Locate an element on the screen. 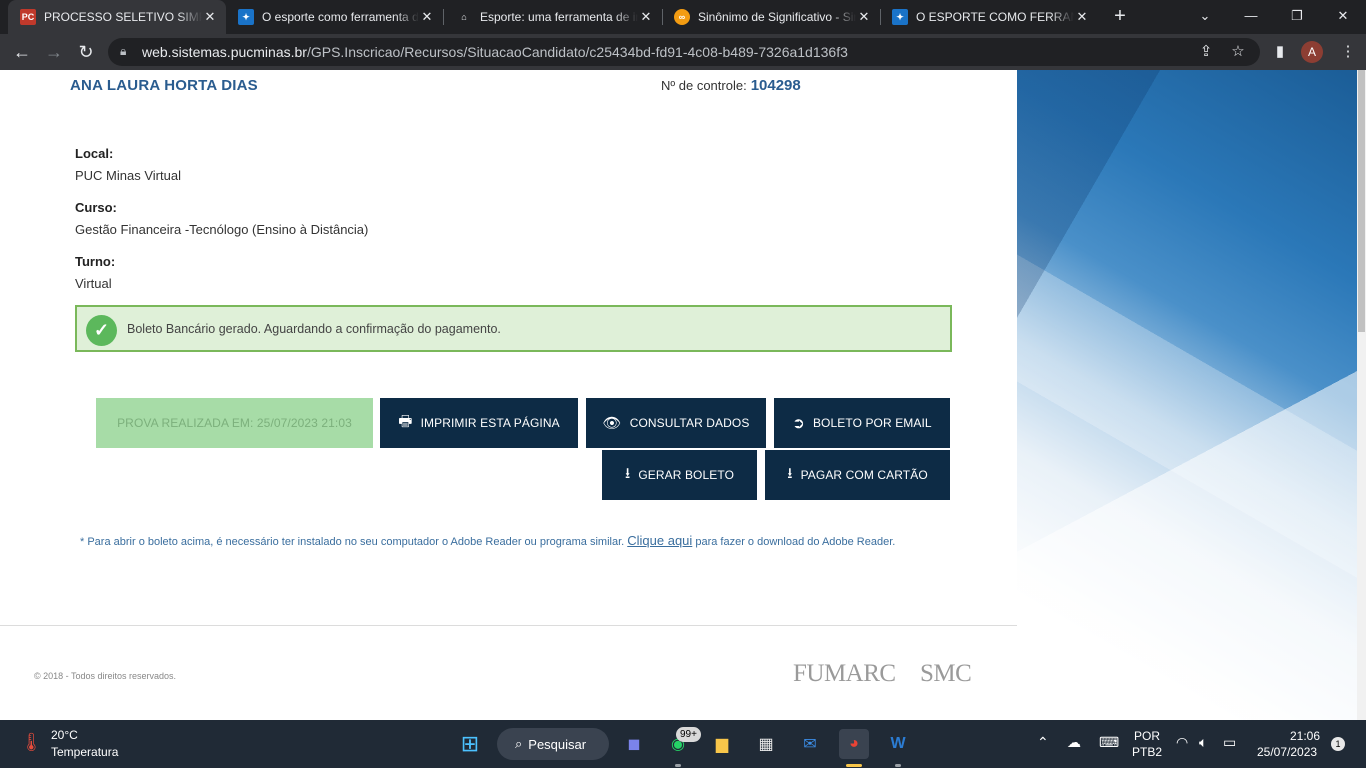  note-text-after: para fazer o download do Adobe Reader. is located at coordinates (794, 542).